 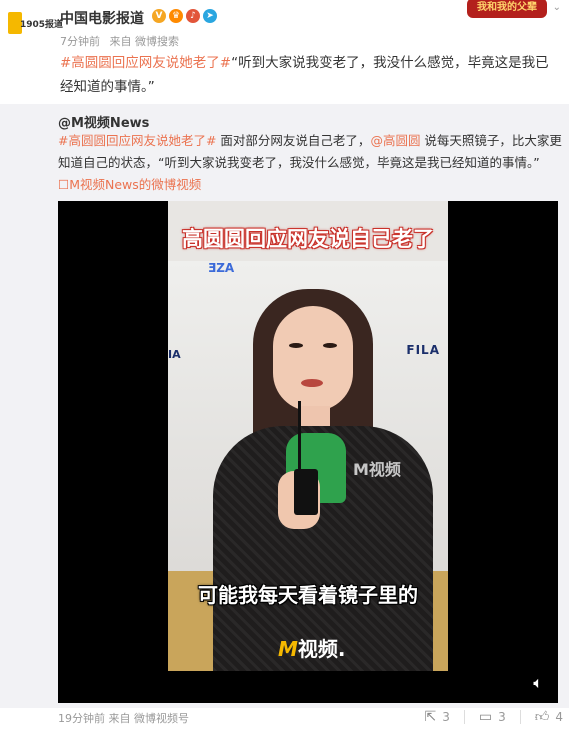 What do you see at coordinates (377, 469) in the screenshot?
I see `video-watermark: M视频` at bounding box center [377, 469].